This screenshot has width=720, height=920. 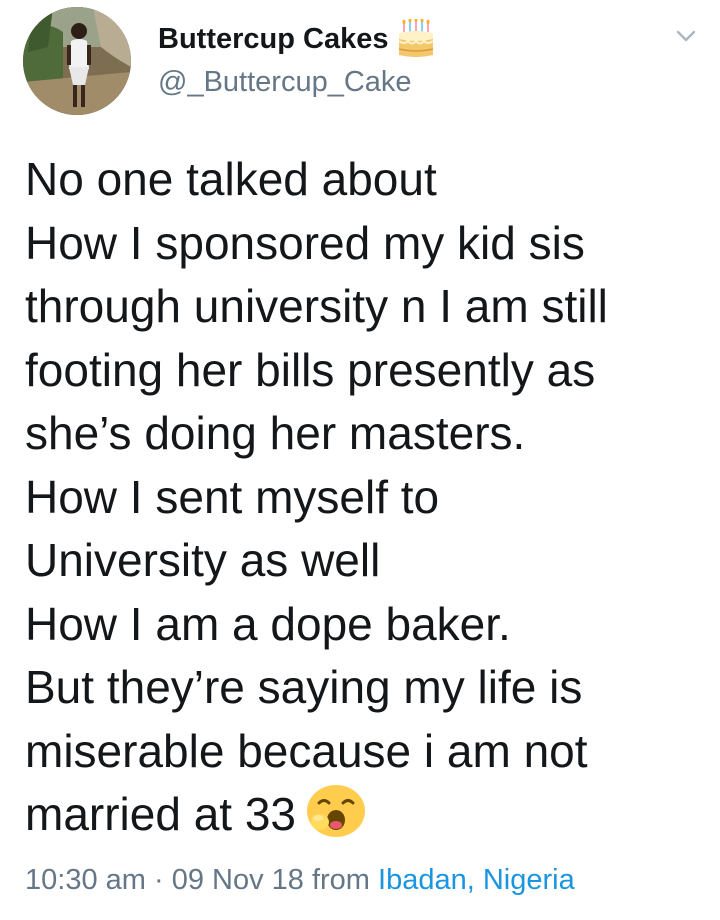 What do you see at coordinates (304, 687) in the screenshot?
I see `tweet-text-line: But they’re saying my life is` at bounding box center [304, 687].